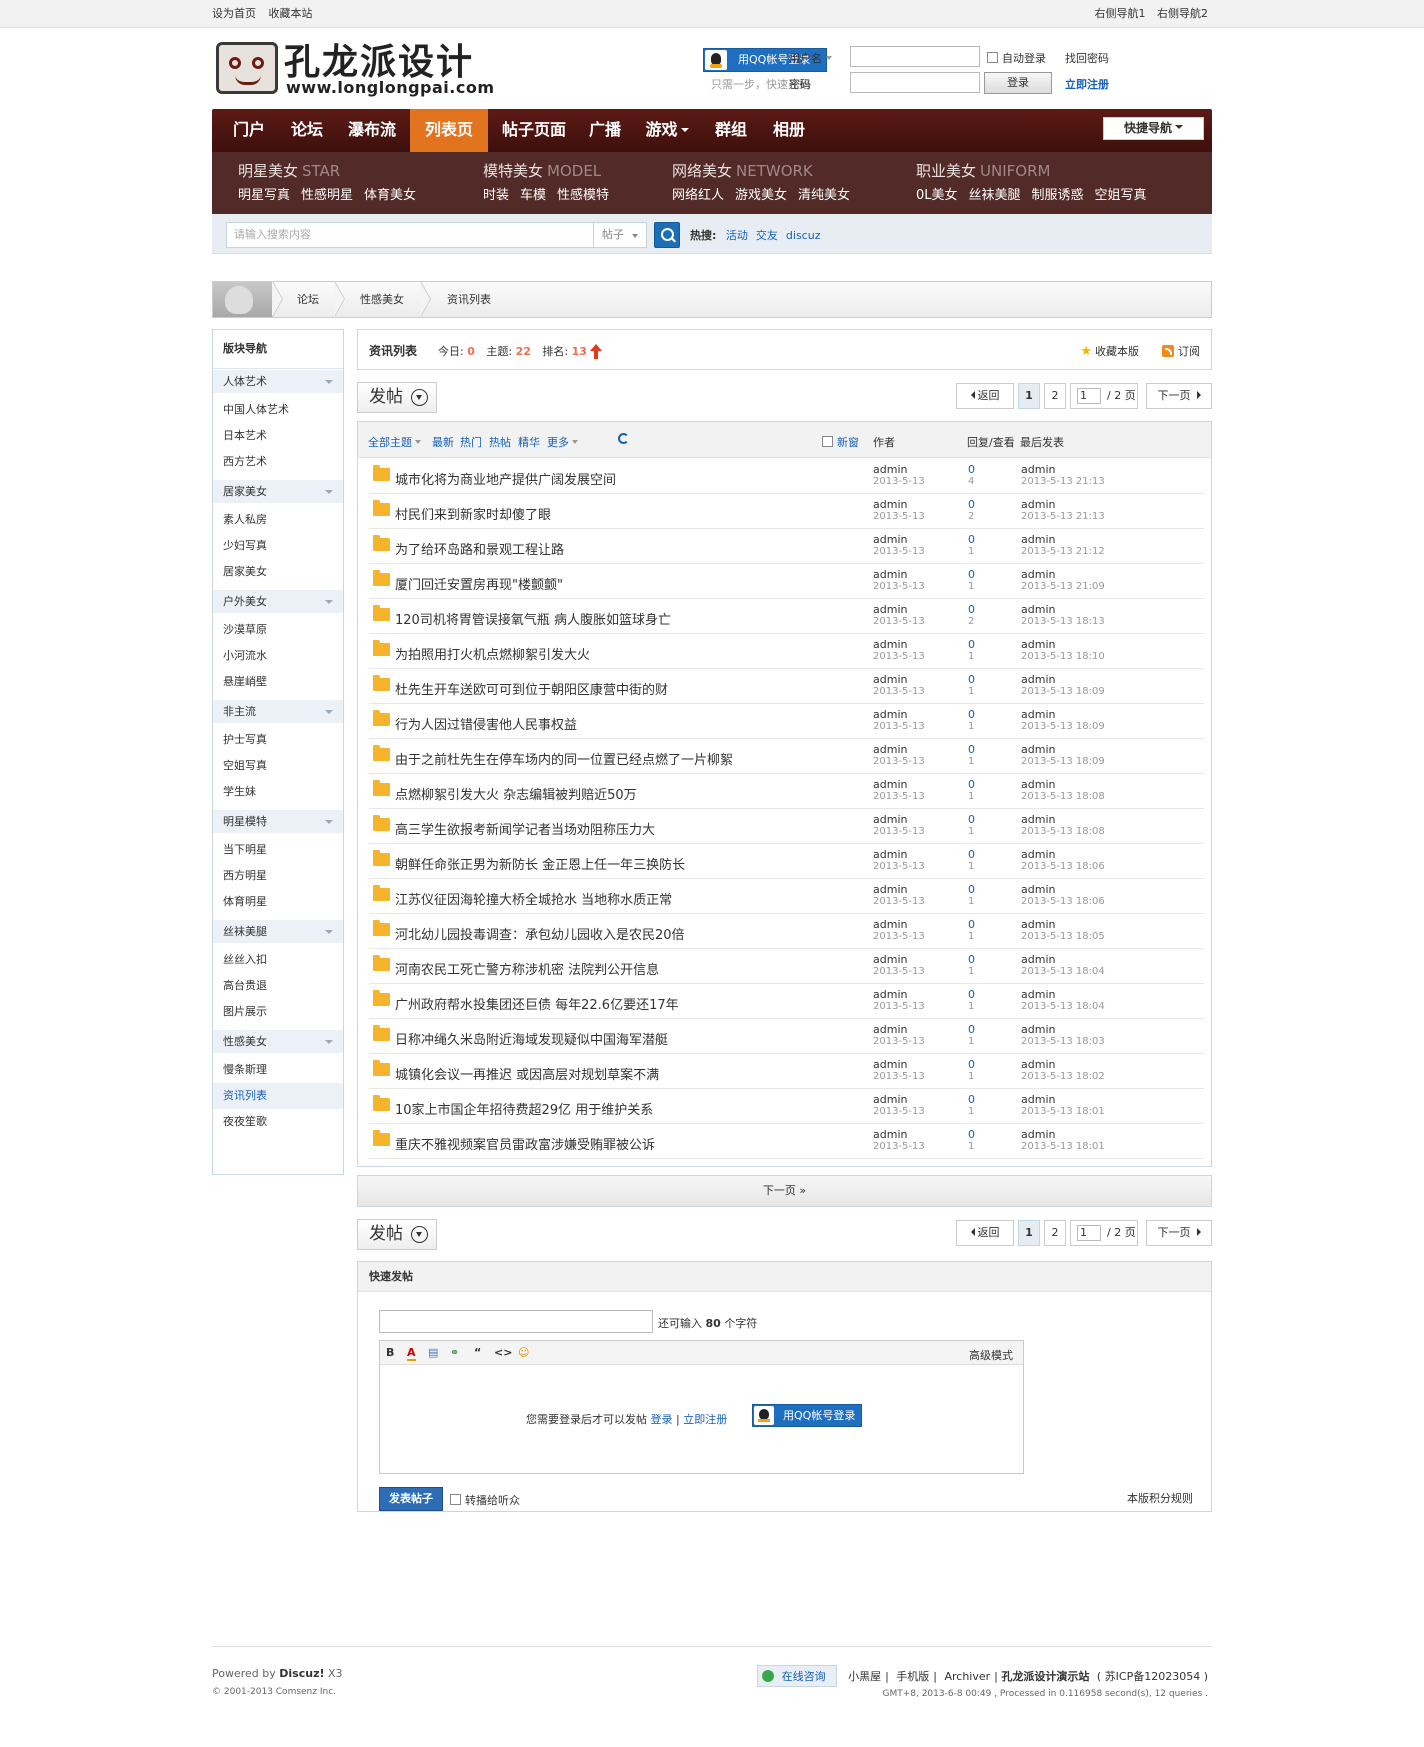 The height and width of the screenshot is (1747, 1424). What do you see at coordinates (864, 1676) in the screenshot?
I see `blacklist-link: 小黑屋` at bounding box center [864, 1676].